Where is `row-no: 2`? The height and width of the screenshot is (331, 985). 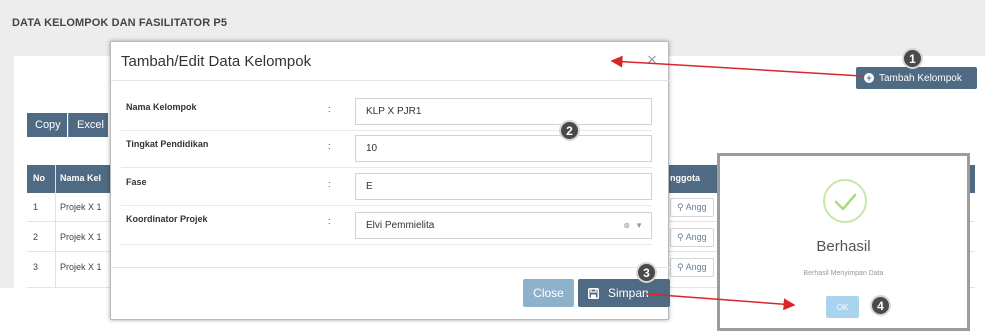
row-no: 2 is located at coordinates (36, 237).